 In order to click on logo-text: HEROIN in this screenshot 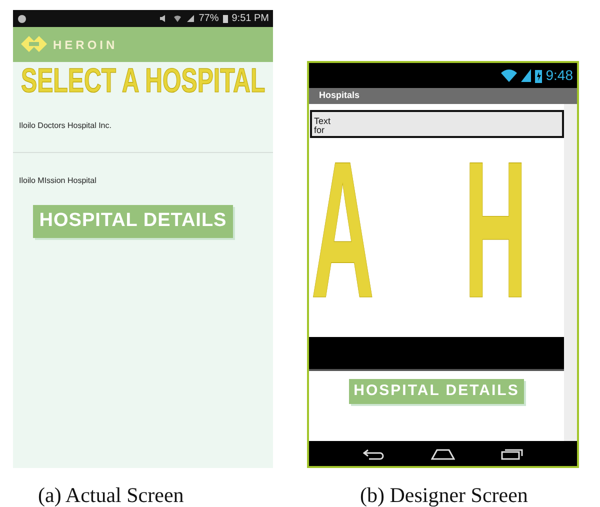, I will do `click(85, 45)`.